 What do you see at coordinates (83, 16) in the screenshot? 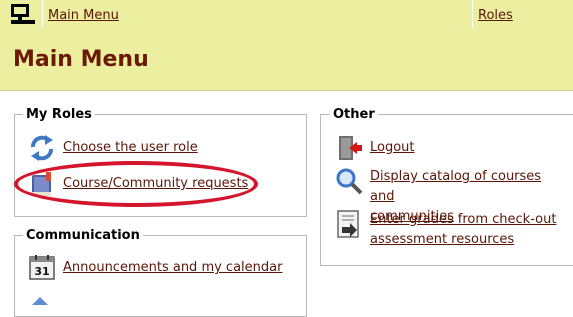
I see `breadcrumb-main-menu: Main Menu` at bounding box center [83, 16].